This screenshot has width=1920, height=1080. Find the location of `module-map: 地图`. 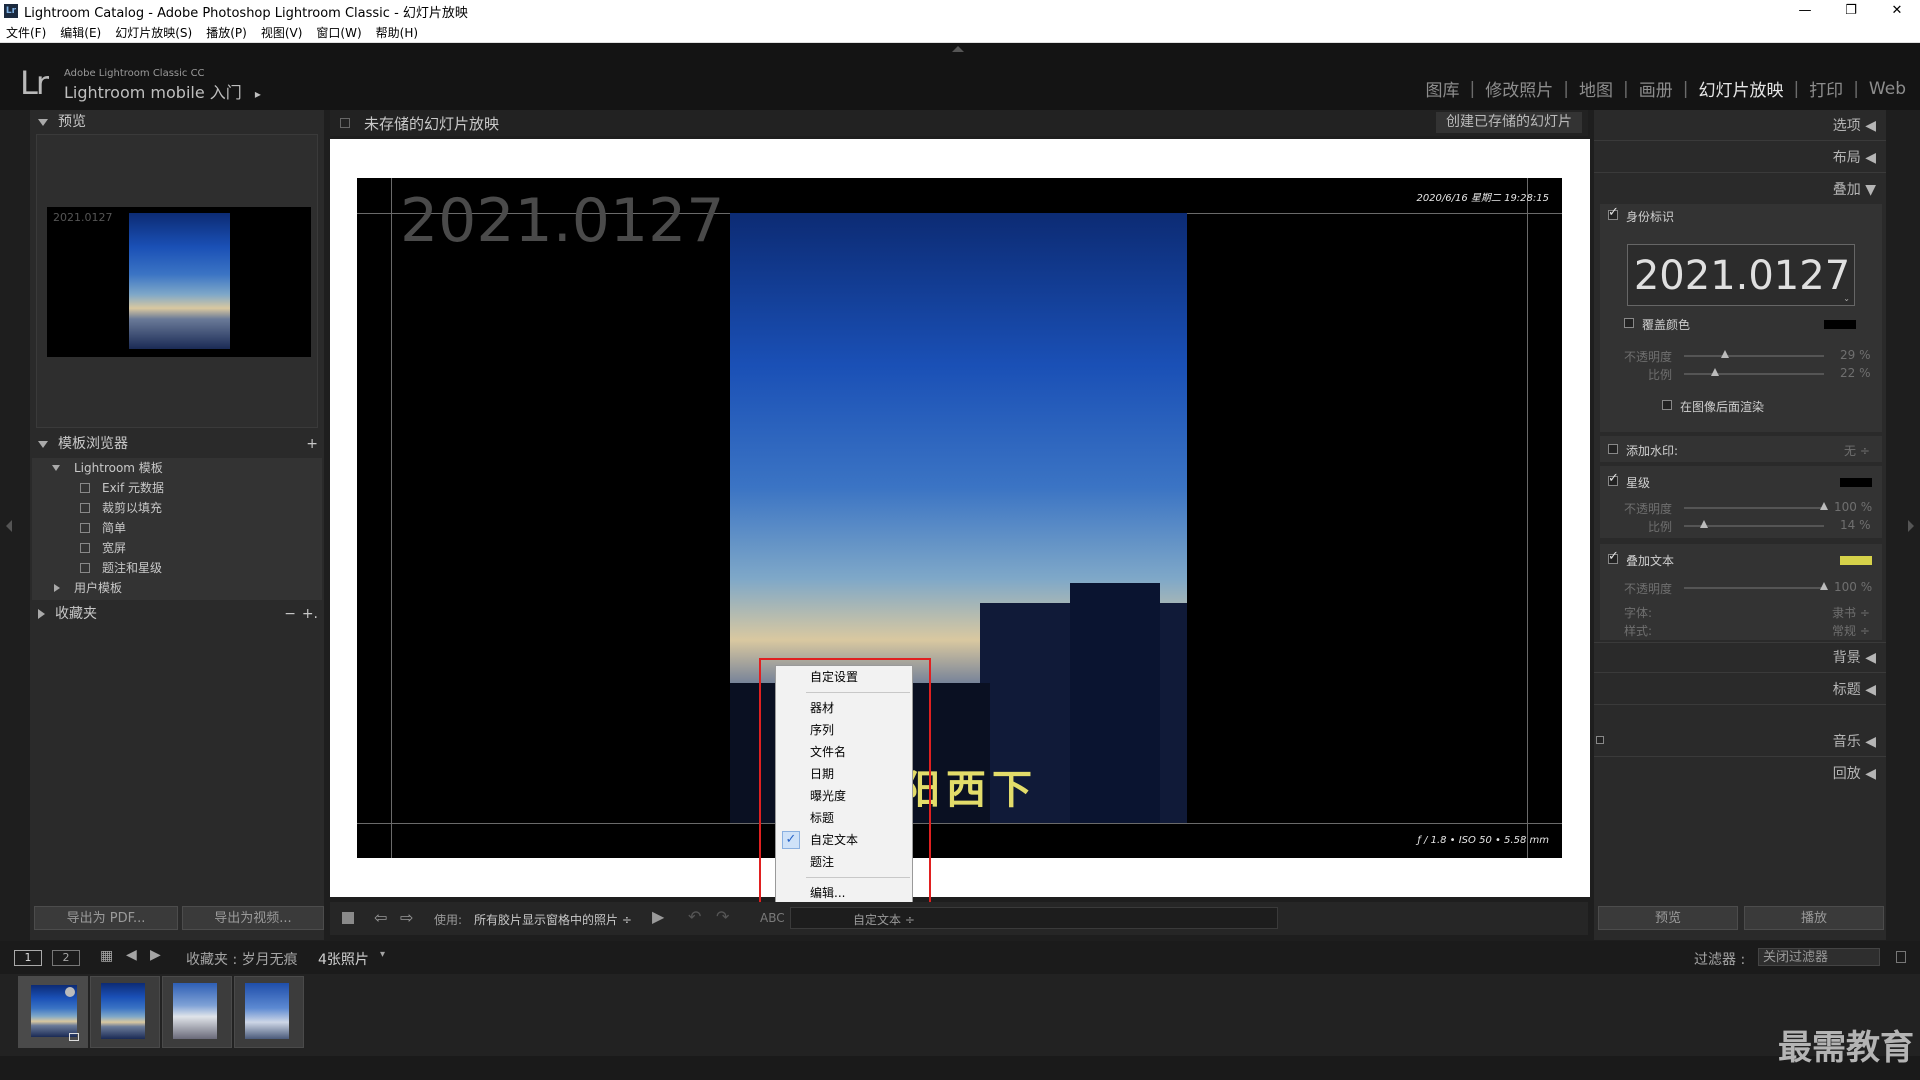

module-map: 地图 is located at coordinates (1596, 88).